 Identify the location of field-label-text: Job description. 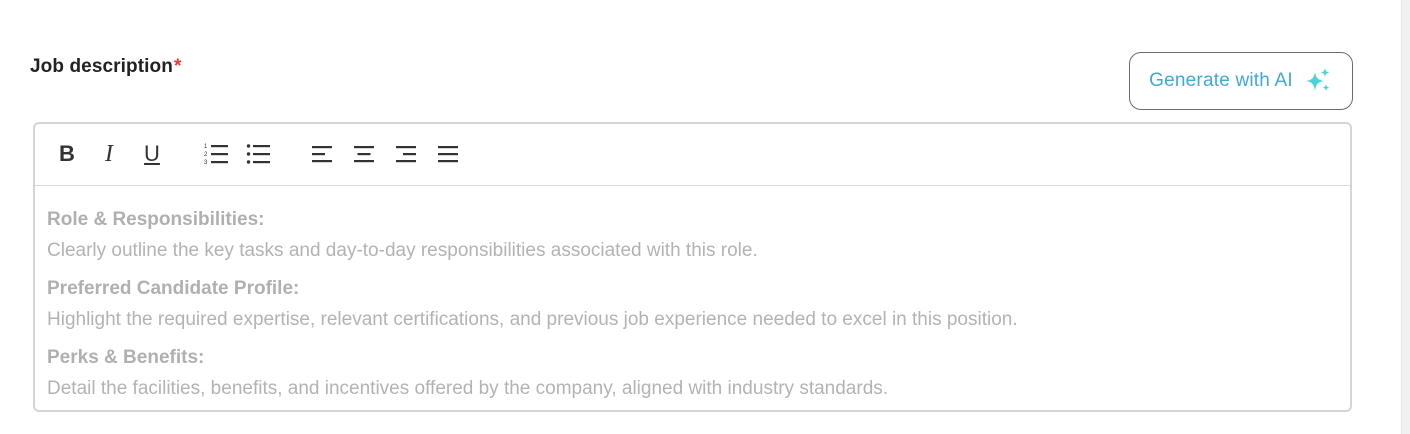
(101, 66).